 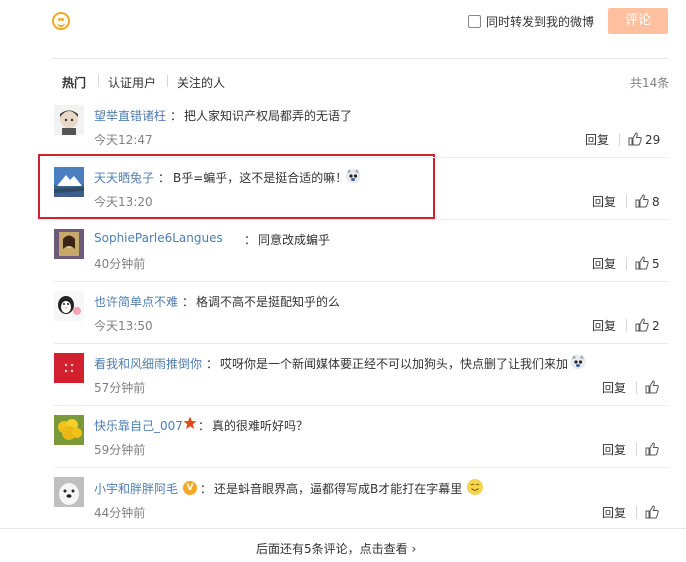 I want to click on verified-badge-icon: V, so click(x=190, y=488).